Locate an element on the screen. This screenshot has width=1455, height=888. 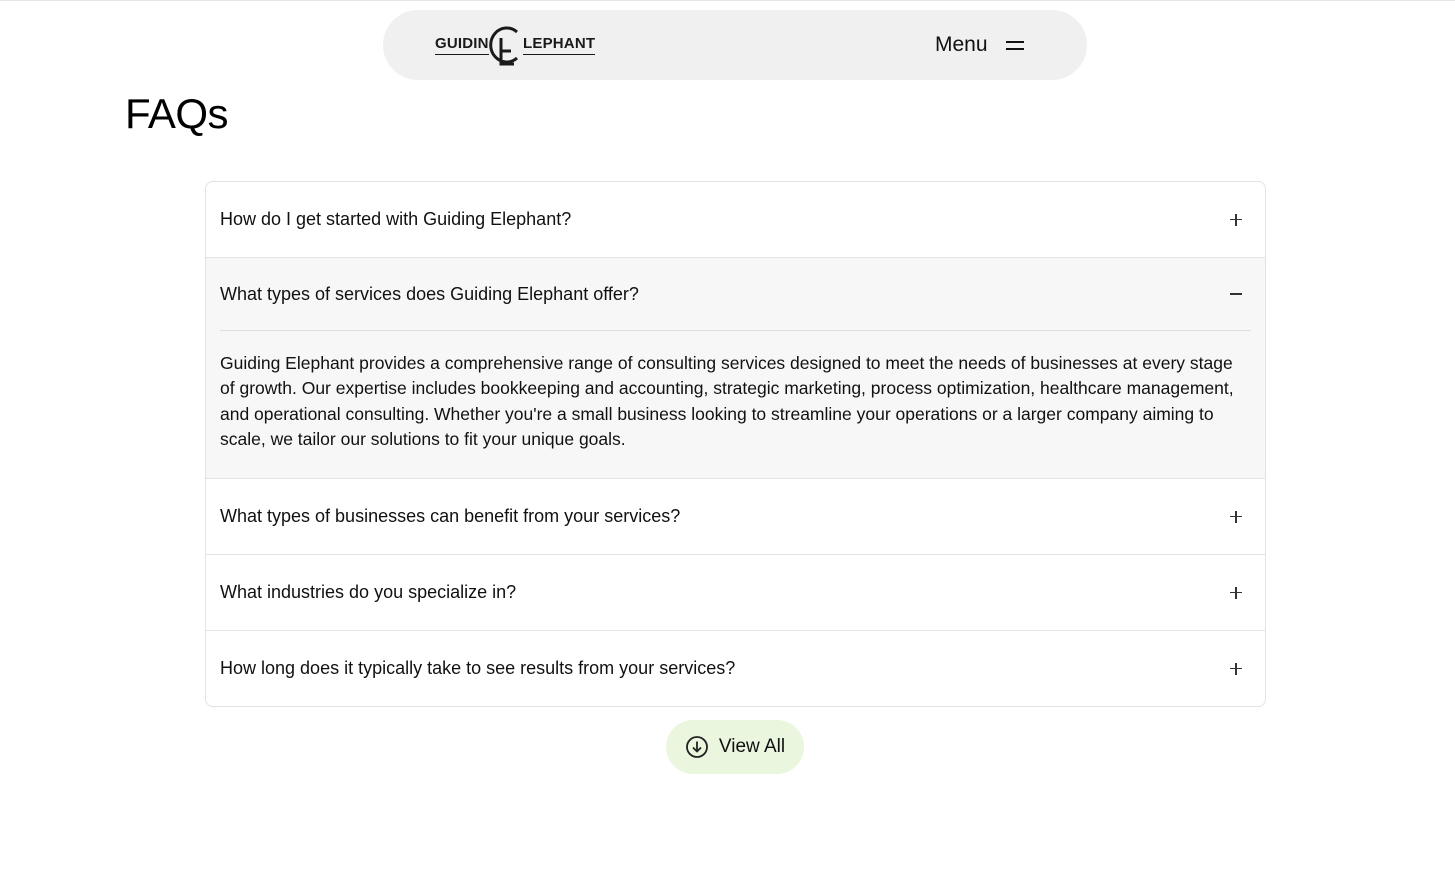
faq-question-row: What industries do you specialize in? is located at coordinates (735, 592).